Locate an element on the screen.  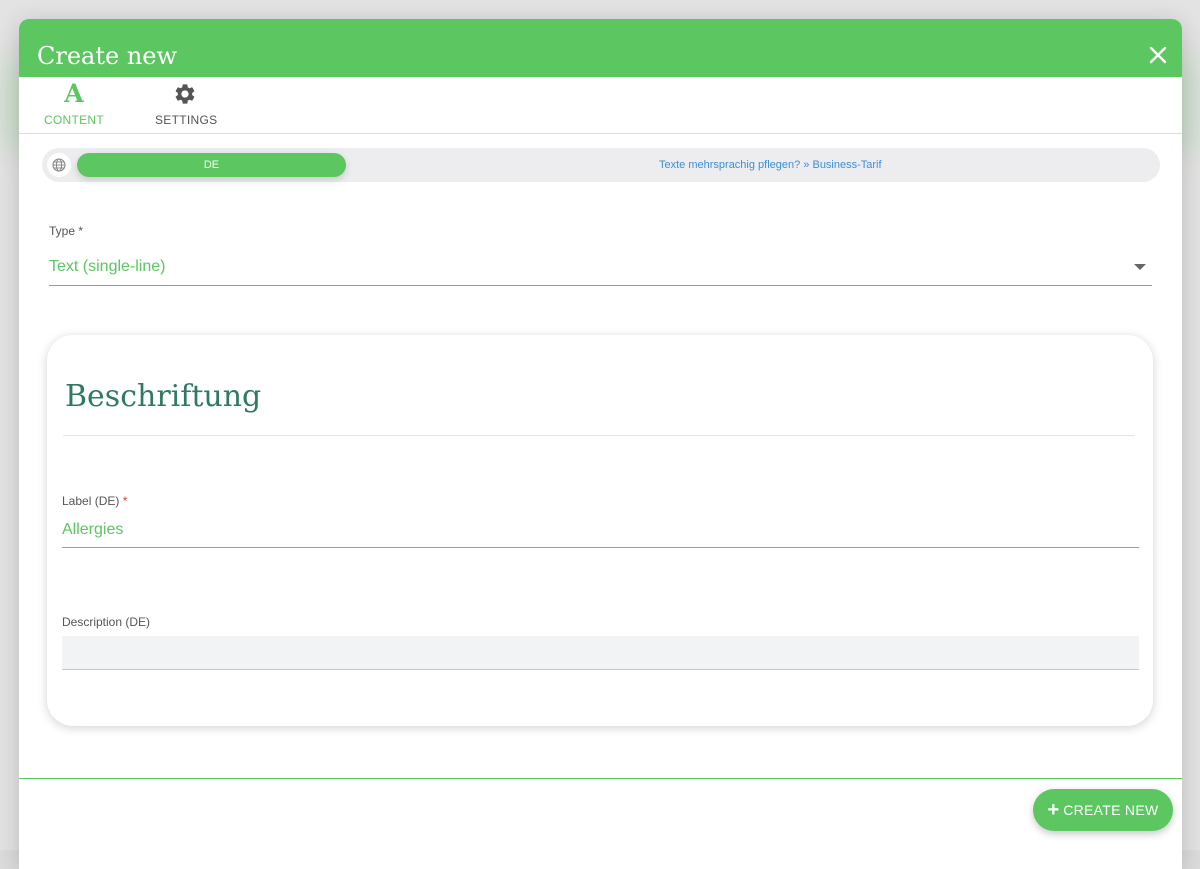
type-select-value: Text (single-line) is located at coordinates (107, 266).